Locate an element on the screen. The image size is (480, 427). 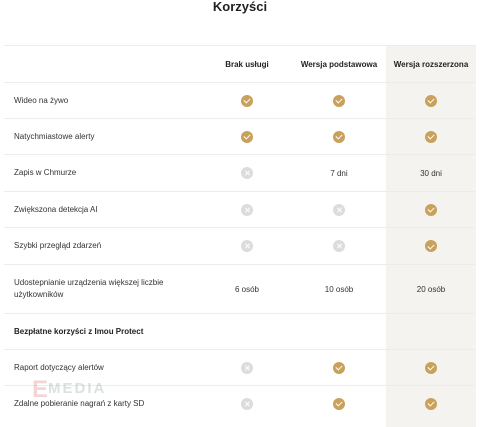
table-row: Wideo na żywo is located at coordinates (240, 100).